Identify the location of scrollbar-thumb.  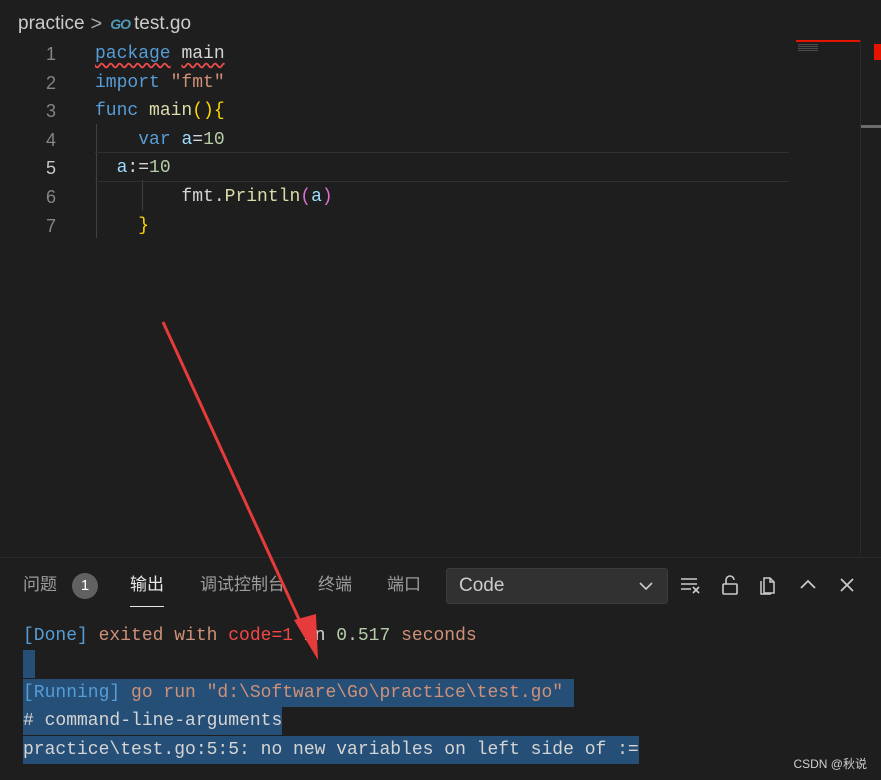
(871, 126).